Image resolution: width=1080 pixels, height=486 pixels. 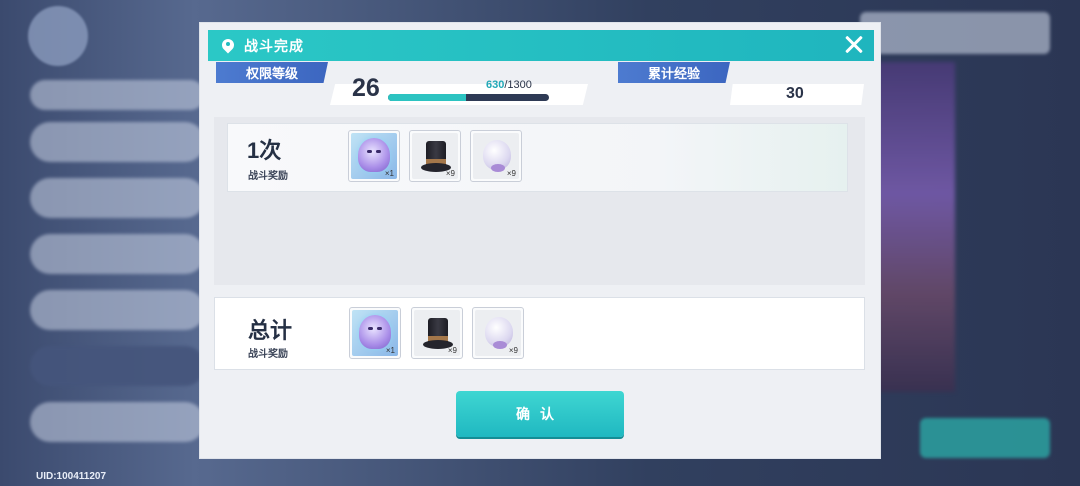 What do you see at coordinates (228, 46) in the screenshot?
I see `location-pin-icon` at bounding box center [228, 46].